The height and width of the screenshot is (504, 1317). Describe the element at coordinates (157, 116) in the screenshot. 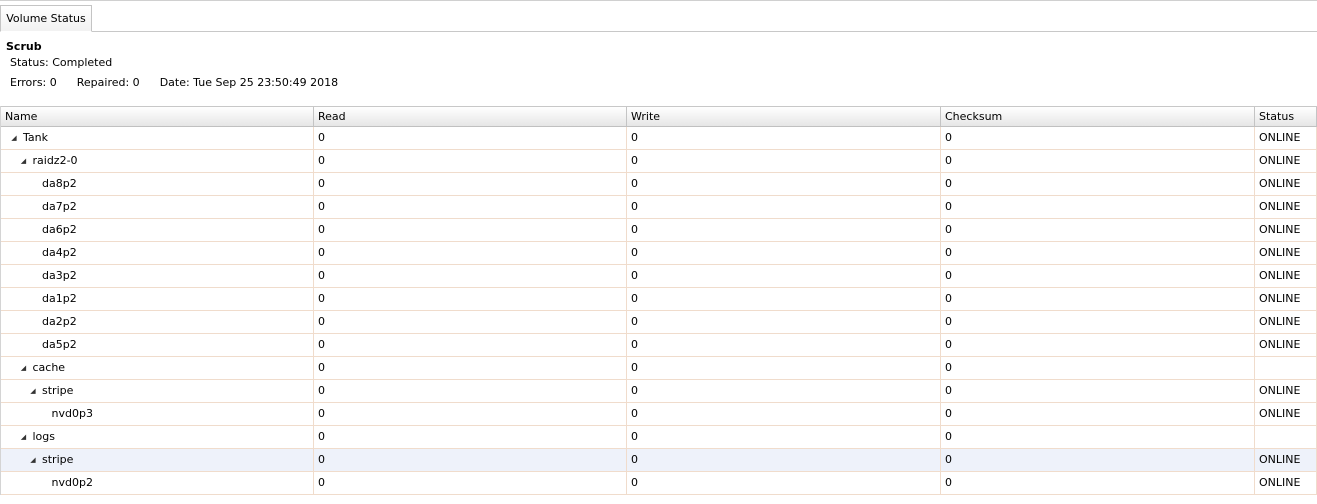

I see `column-header-name: Name` at that location.